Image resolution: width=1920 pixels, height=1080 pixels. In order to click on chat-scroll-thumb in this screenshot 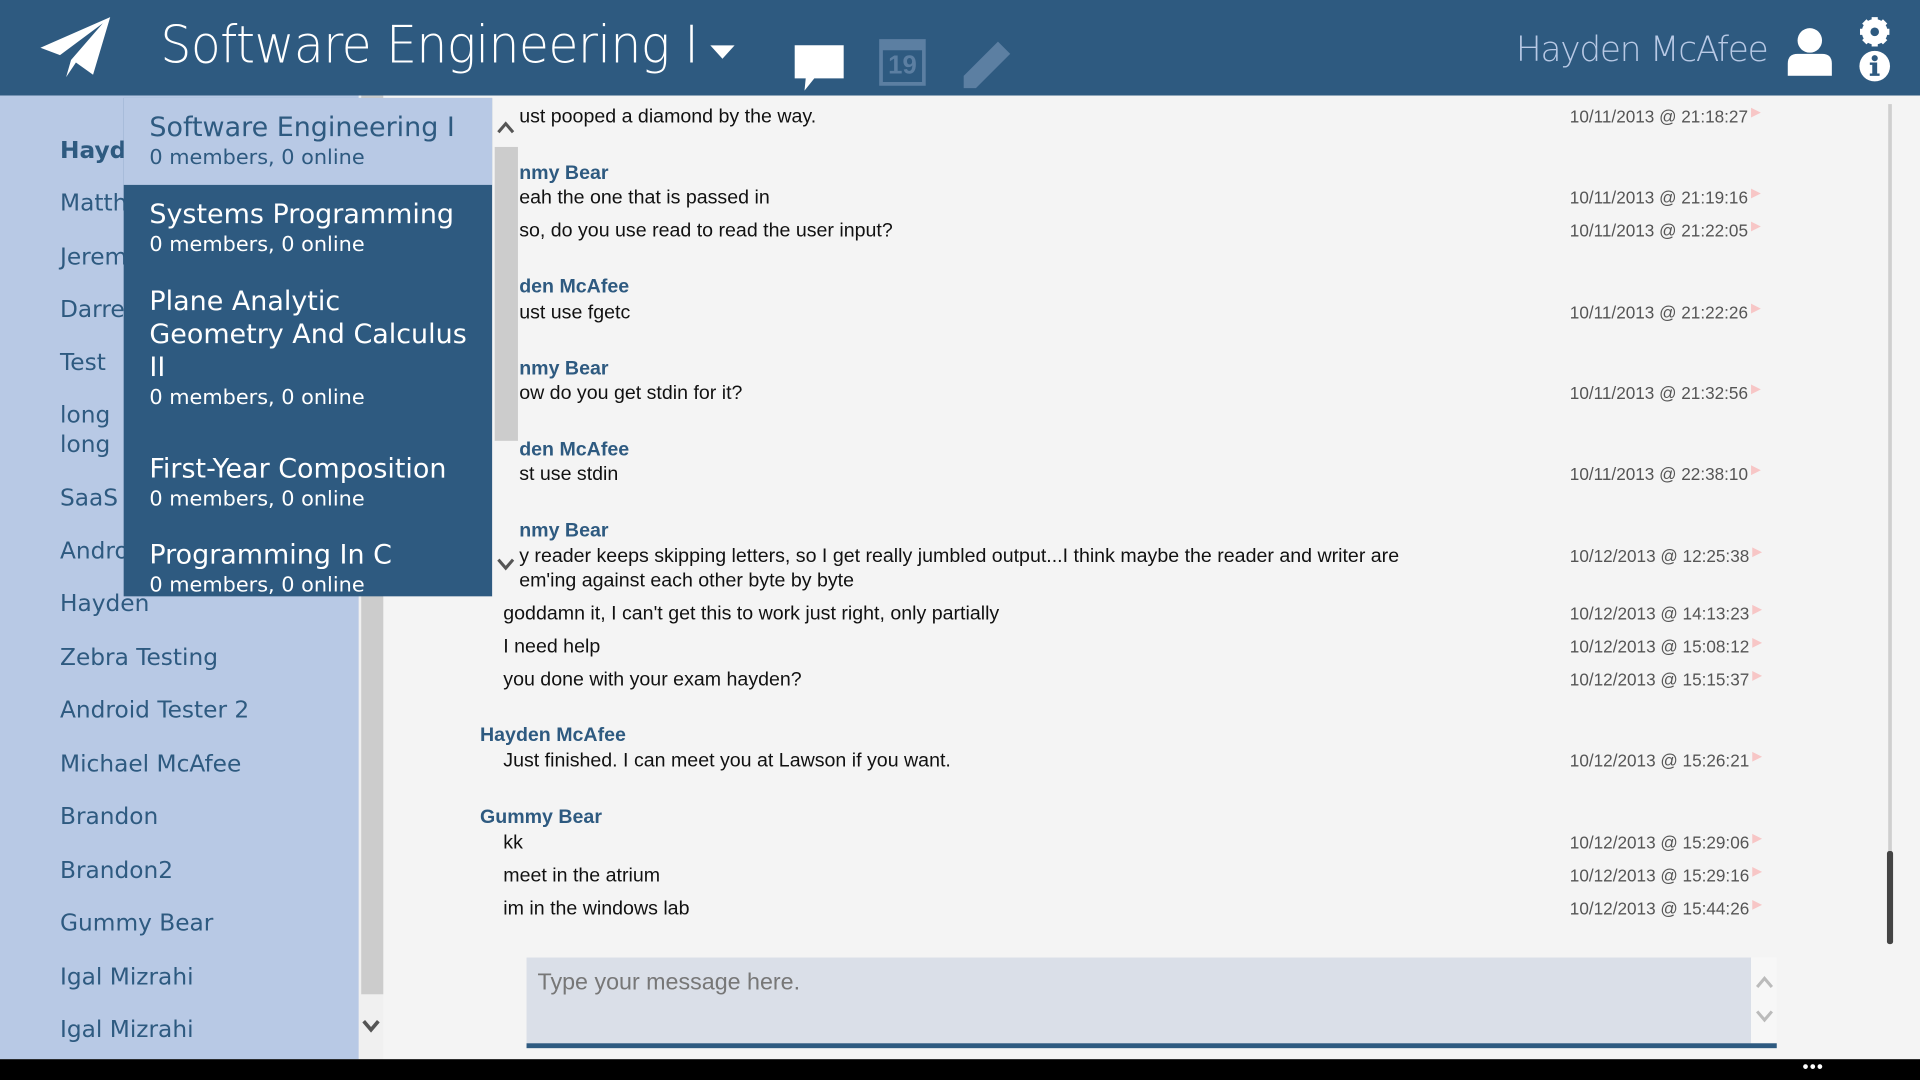, I will do `click(1890, 898)`.